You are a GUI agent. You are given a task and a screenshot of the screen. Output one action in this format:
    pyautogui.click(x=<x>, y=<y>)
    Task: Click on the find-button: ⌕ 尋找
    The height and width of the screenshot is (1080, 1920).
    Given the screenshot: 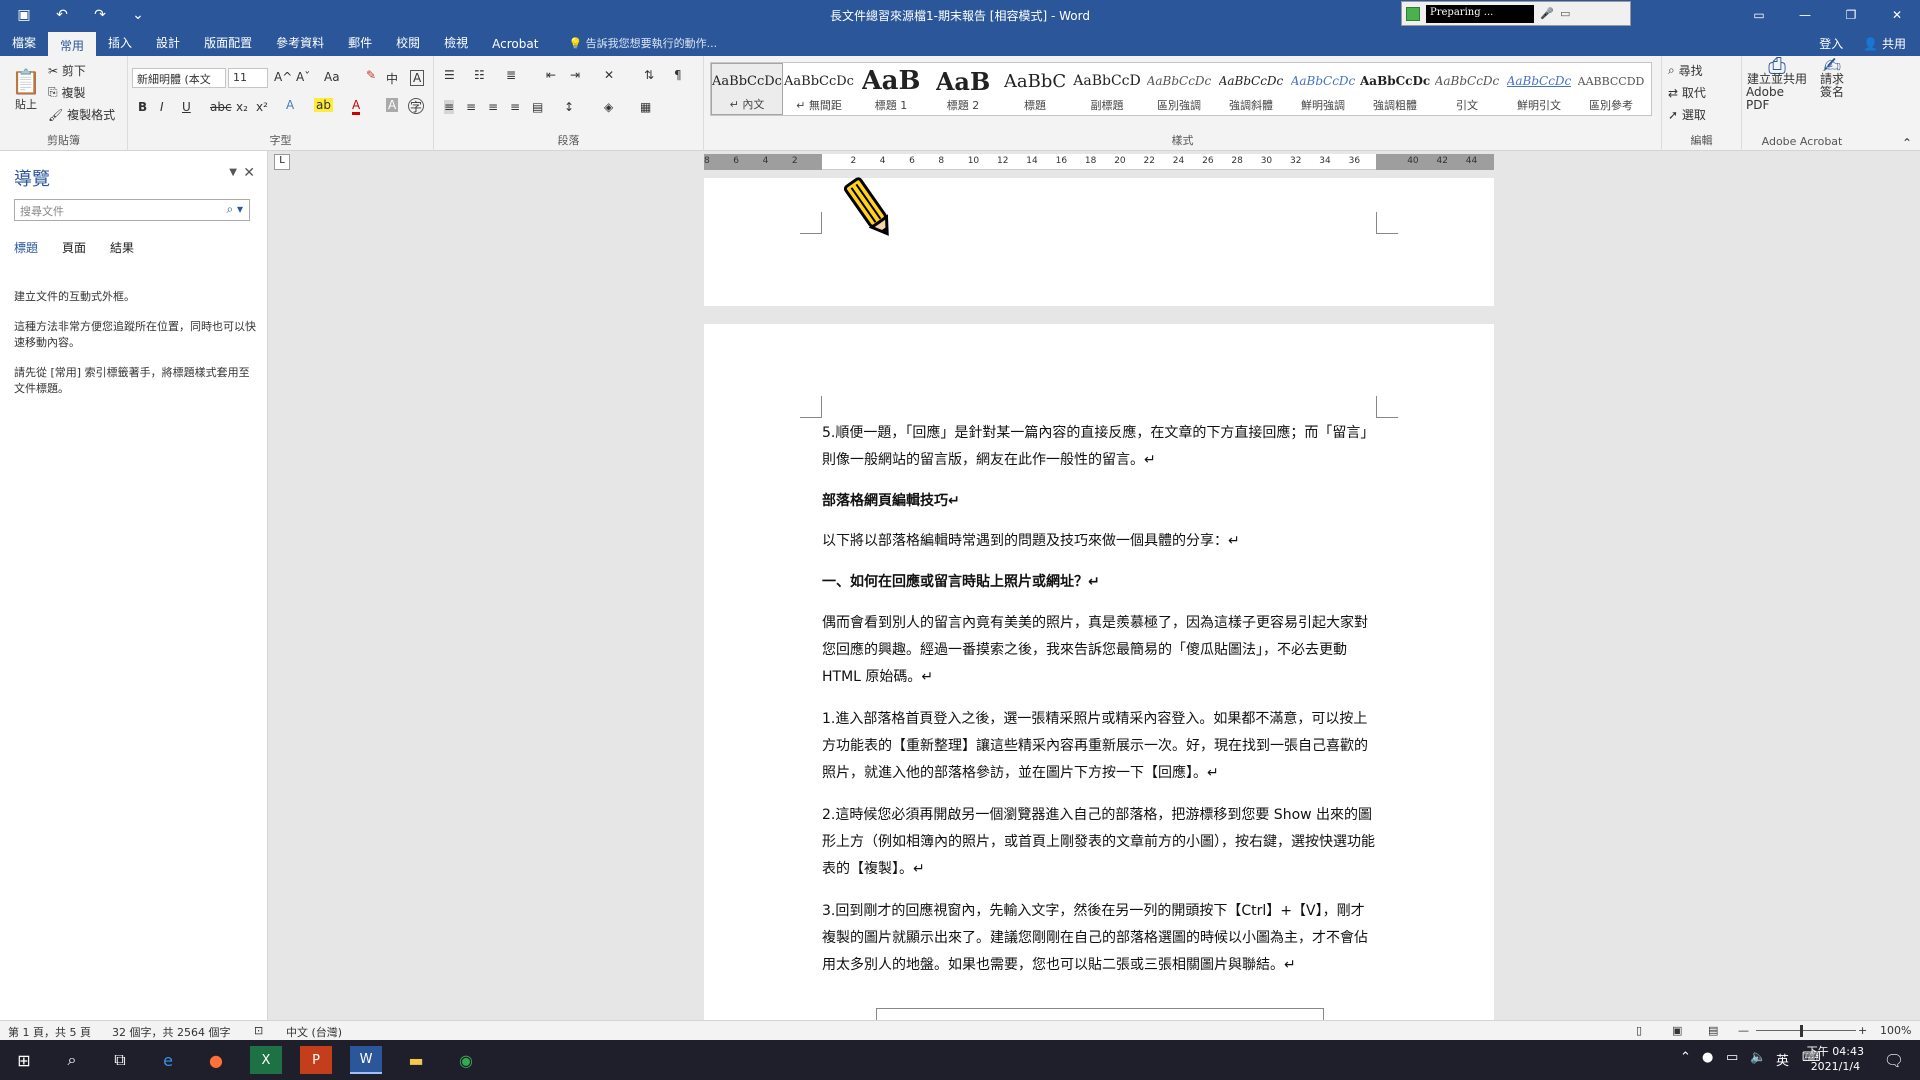 What is the action you would take?
    pyautogui.click(x=1685, y=70)
    